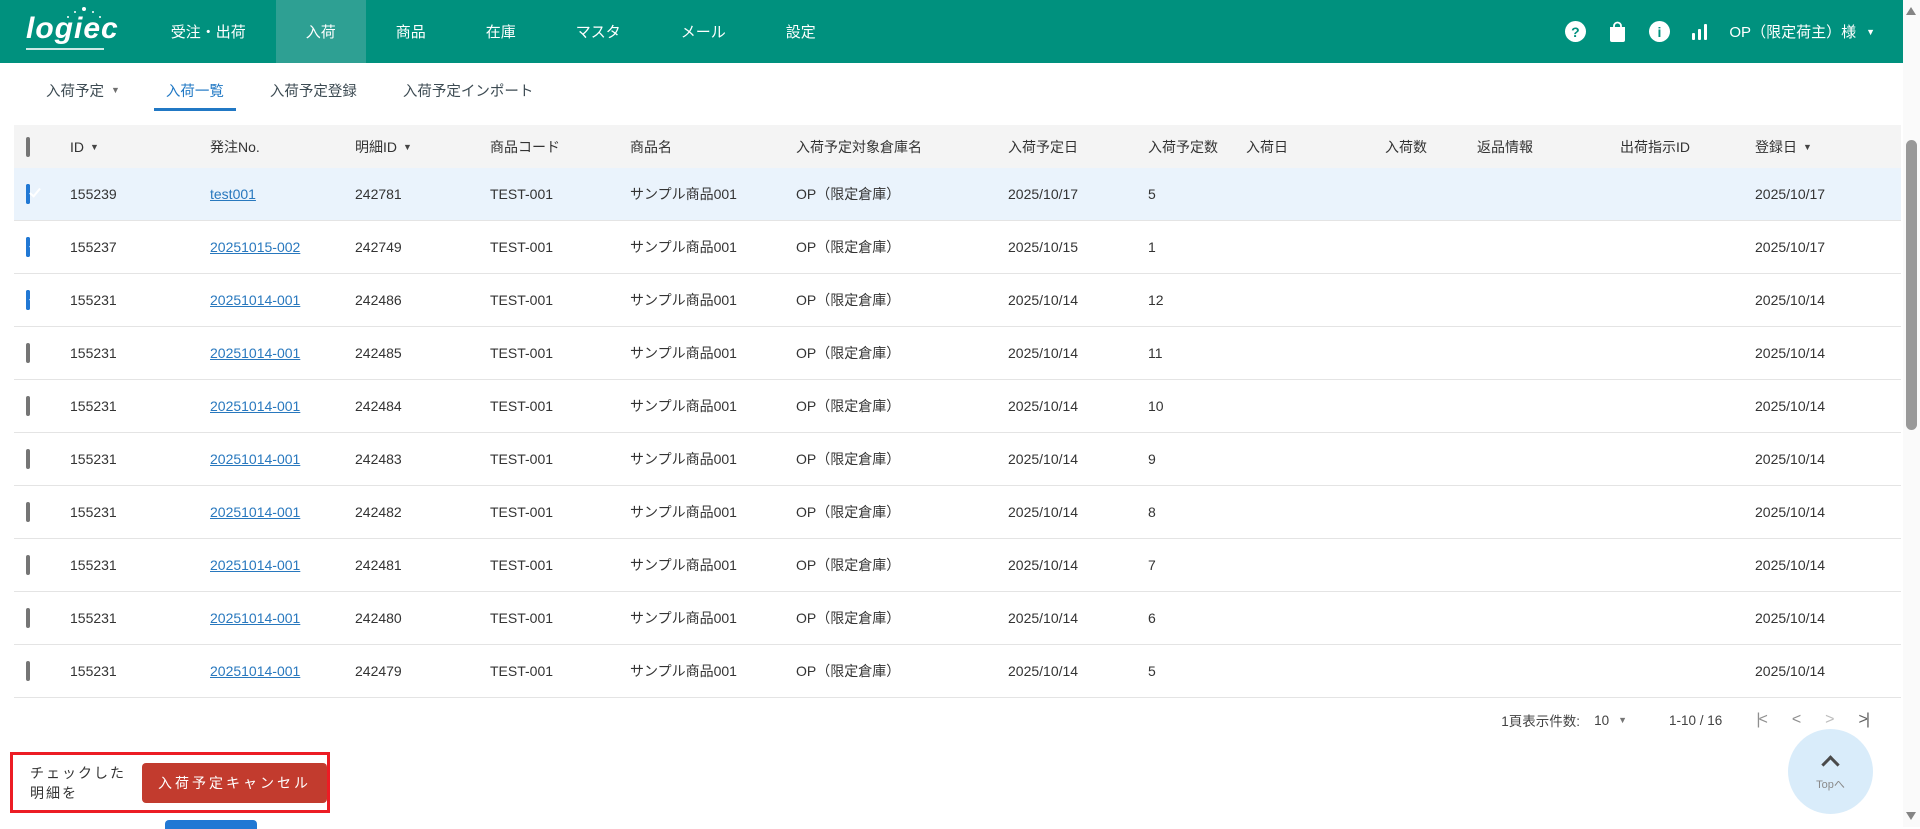 The image size is (1920, 829). I want to click on nav-item: 設定, so click(801, 31).